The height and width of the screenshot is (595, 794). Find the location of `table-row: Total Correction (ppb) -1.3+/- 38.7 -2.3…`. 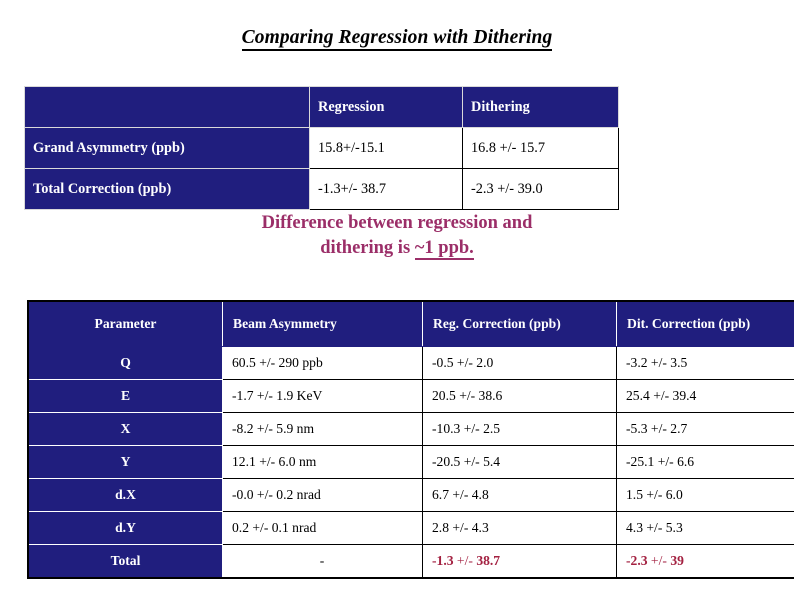

table-row: Total Correction (ppb) -1.3+/- 38.7 -2.3… is located at coordinates (321, 189).